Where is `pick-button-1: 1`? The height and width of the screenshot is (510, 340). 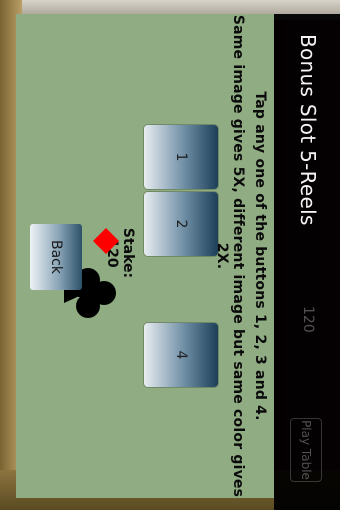
pick-button-1: 1 is located at coordinates (181, 157).